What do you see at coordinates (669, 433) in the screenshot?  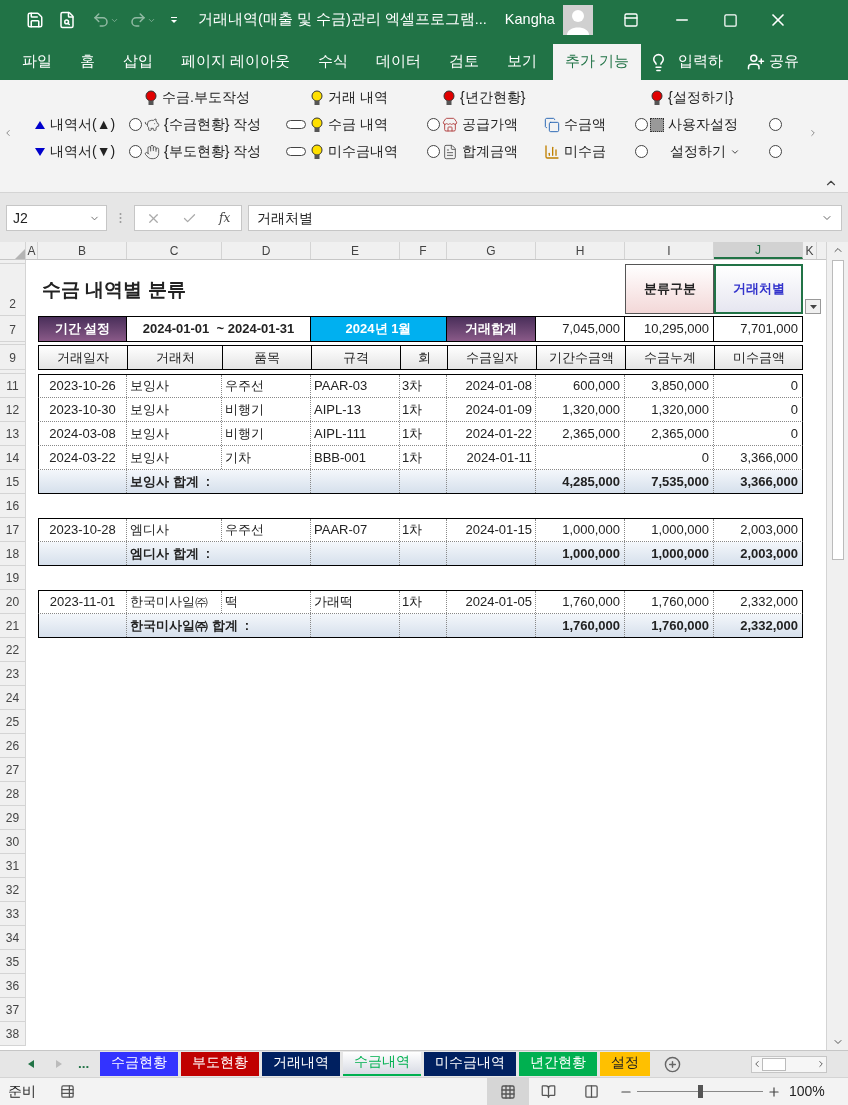 I see `table-cell: 2,365,000` at bounding box center [669, 433].